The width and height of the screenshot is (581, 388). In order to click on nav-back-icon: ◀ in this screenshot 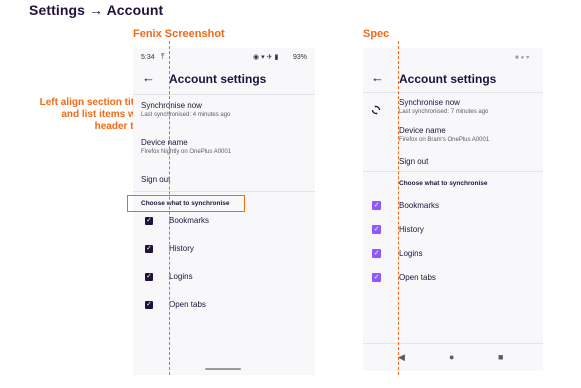, I will do `click(401, 357)`.